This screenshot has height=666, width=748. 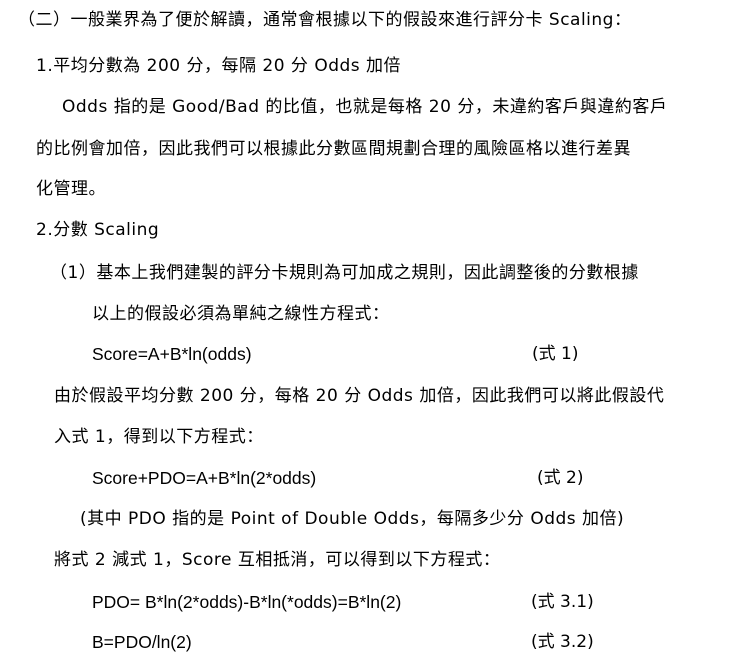 What do you see at coordinates (142, 642) in the screenshot?
I see `equation-3-2: B=PDO/ln(2)` at bounding box center [142, 642].